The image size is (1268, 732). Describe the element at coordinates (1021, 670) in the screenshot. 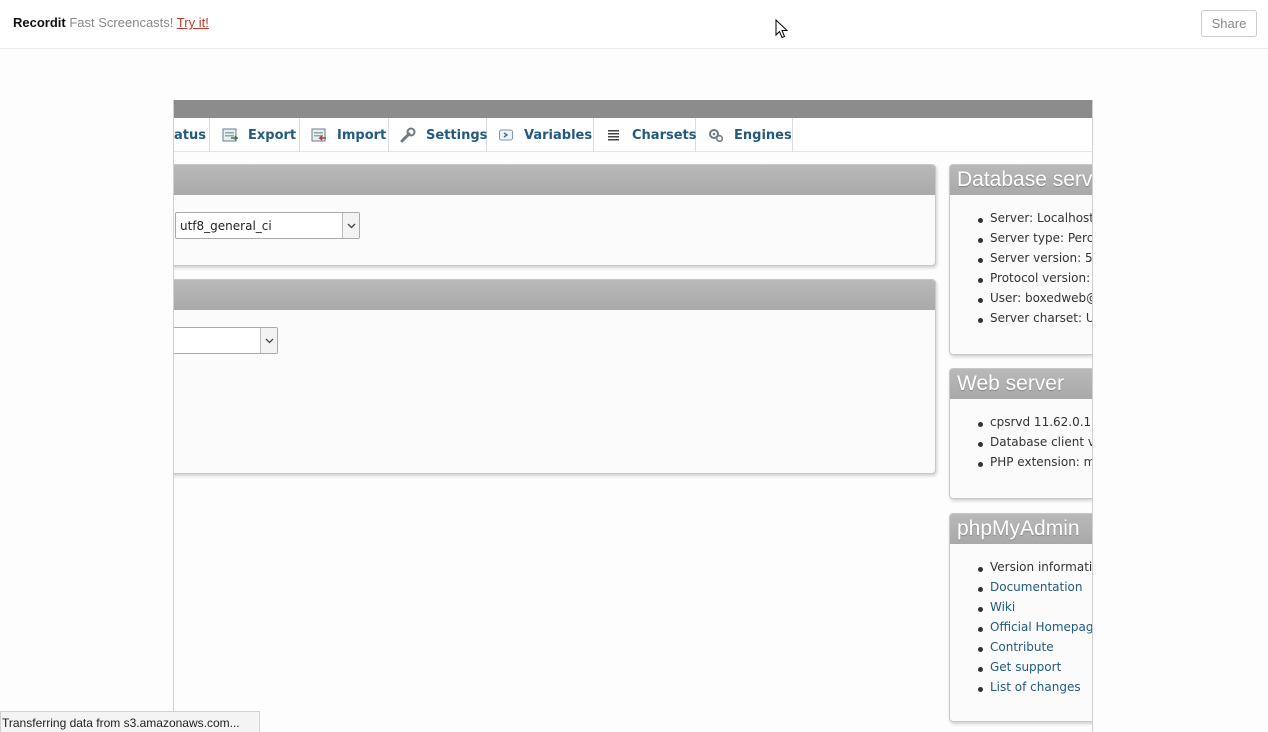

I see `get-support-link: Get support` at that location.